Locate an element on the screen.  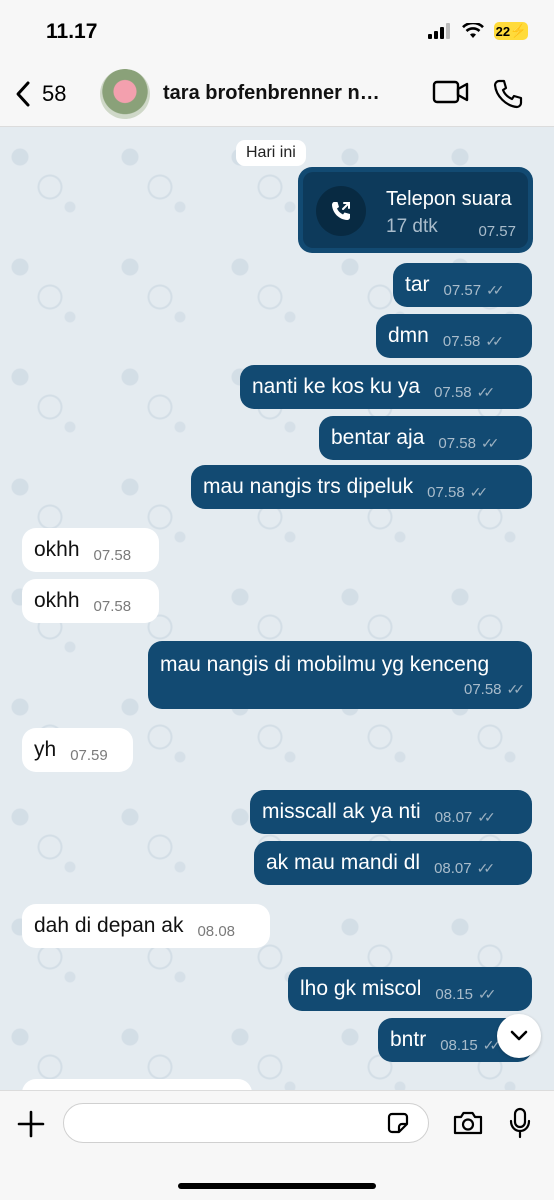
voice-call-card: Telepon suara 17 dtk 07.57 is located at coordinates (415, 210).